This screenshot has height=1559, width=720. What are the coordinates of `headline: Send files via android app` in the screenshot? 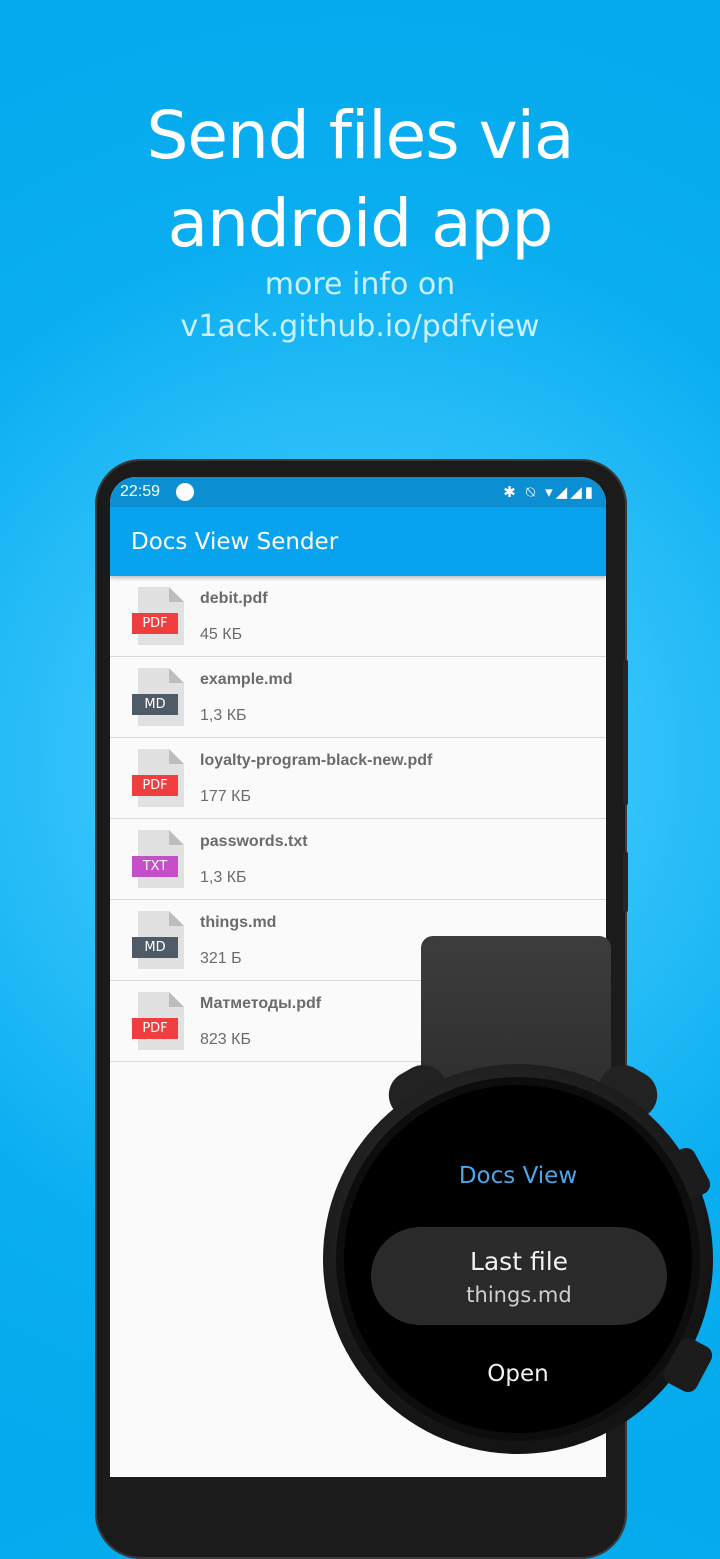 It's located at (360, 180).